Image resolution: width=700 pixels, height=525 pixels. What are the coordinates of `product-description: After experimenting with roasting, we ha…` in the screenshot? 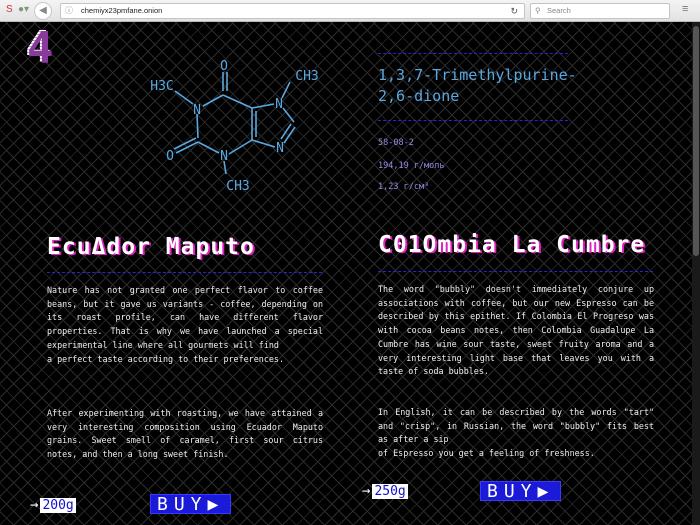 It's located at (185, 434).